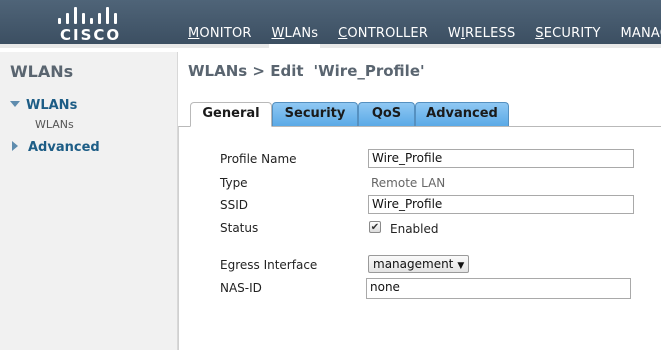 The height and width of the screenshot is (350, 661). I want to click on type-label: Type, so click(234, 183).